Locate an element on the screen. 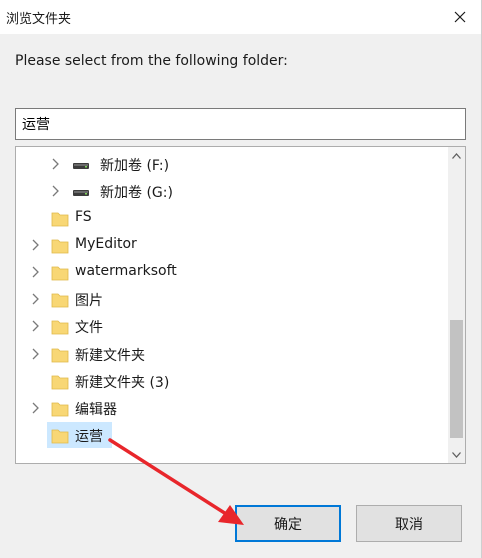 The image size is (482, 558). scroll-down-button is located at coordinates (456, 454).